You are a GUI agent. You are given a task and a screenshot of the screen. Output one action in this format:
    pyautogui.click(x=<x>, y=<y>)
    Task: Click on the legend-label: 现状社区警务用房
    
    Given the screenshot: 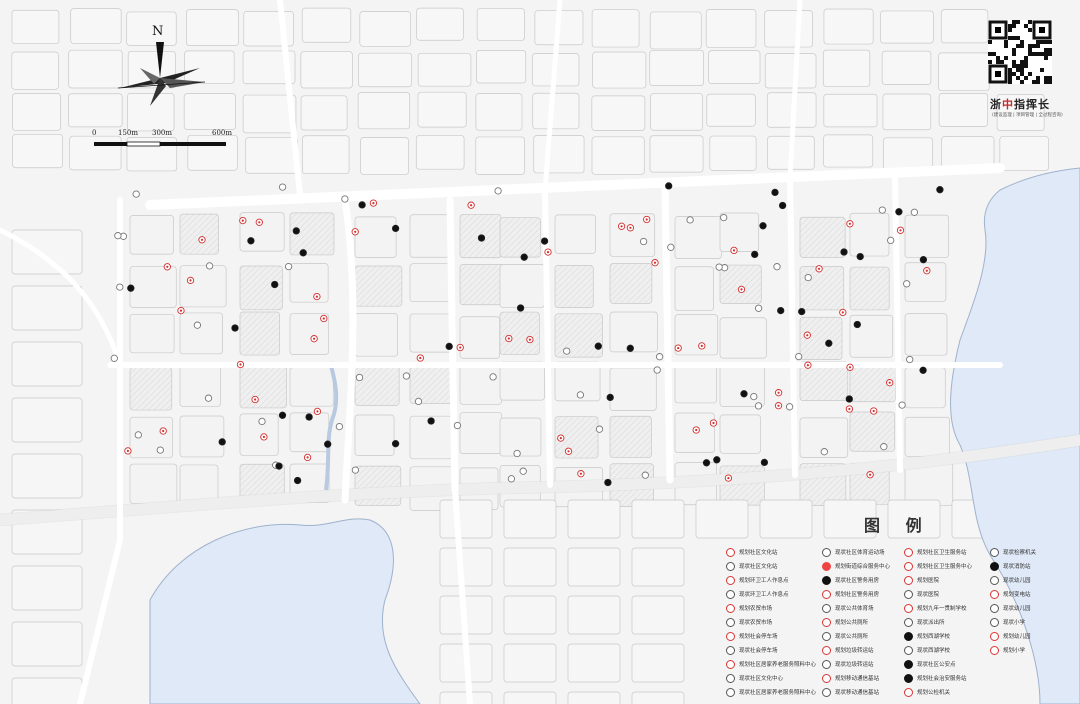 What is the action you would take?
    pyautogui.click(x=857, y=581)
    